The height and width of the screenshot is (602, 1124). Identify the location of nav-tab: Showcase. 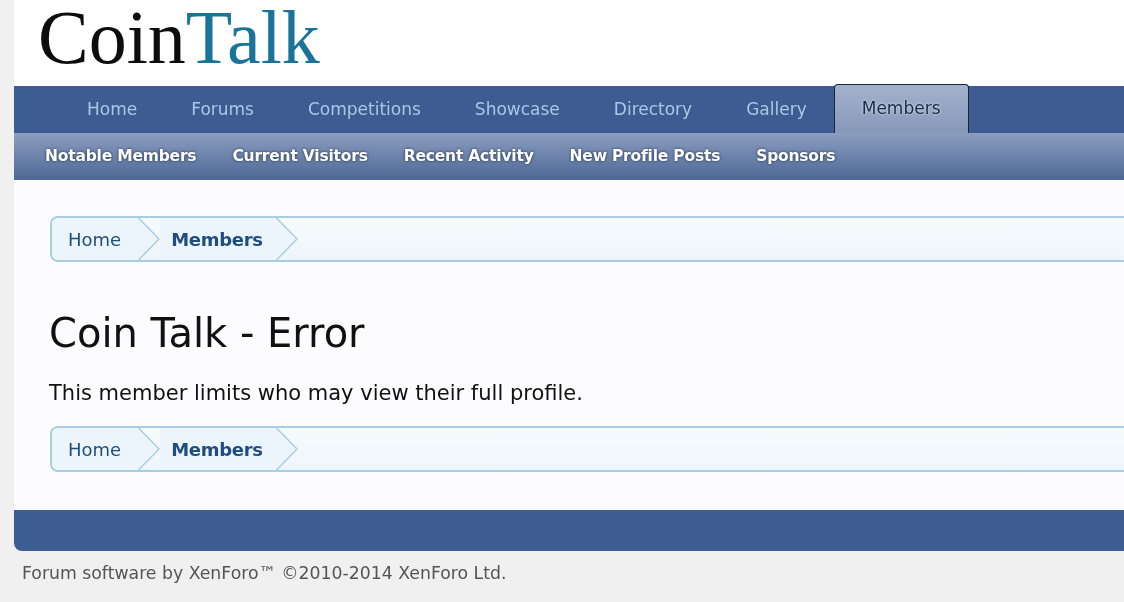
(517, 109).